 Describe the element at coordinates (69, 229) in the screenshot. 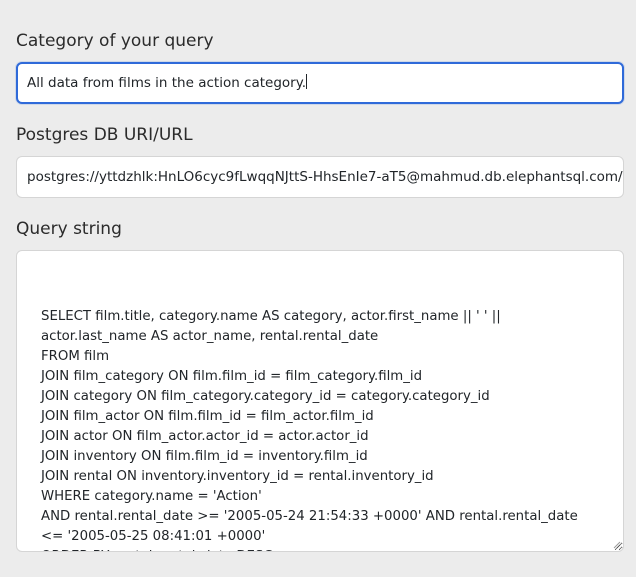

I see `query-string-label: Query string` at that location.